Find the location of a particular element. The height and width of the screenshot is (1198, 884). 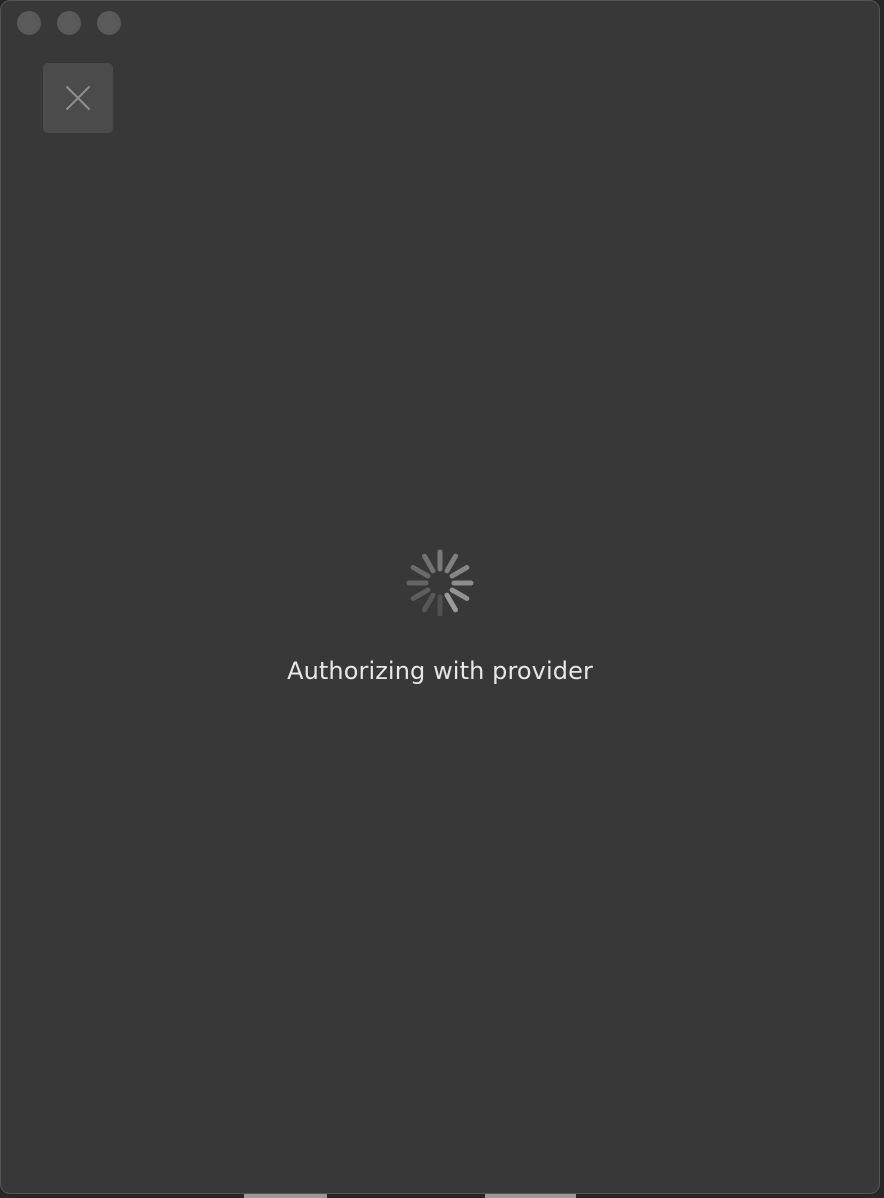

window-zoom-button is located at coordinates (109, 23).